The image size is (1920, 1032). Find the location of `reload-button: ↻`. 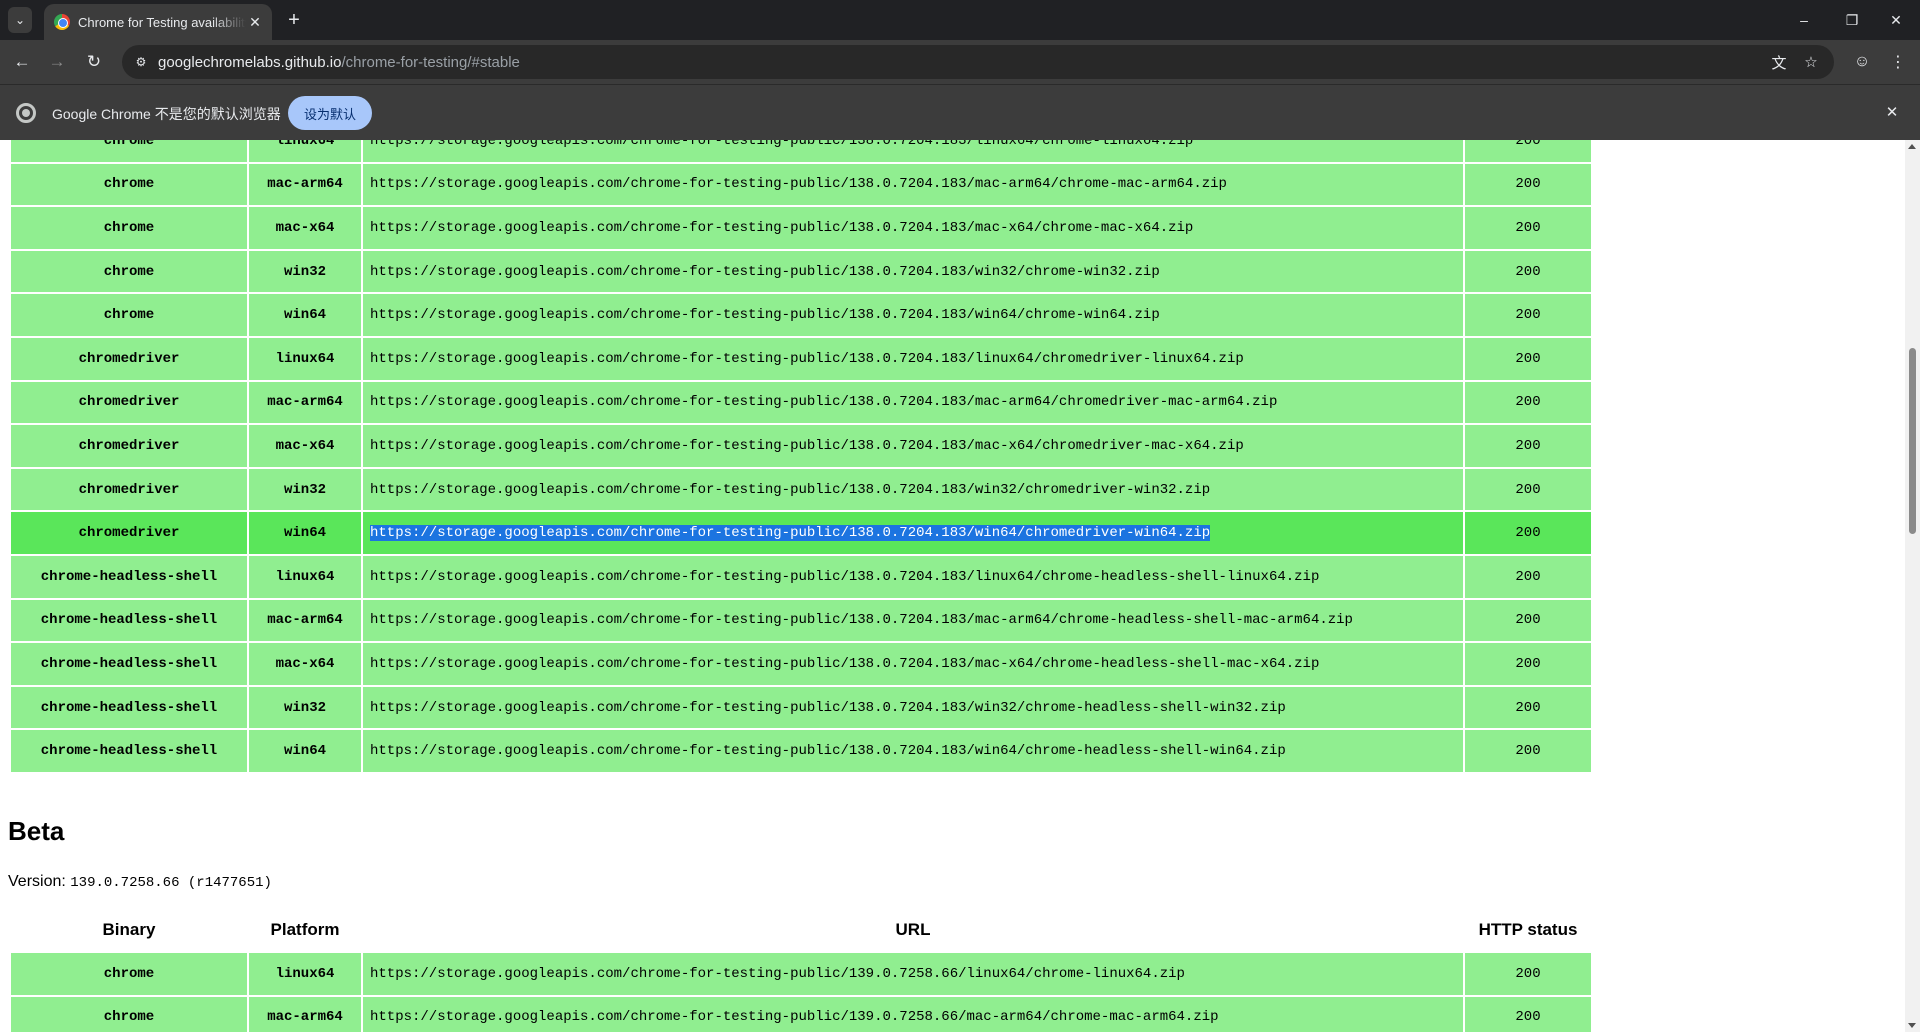

reload-button: ↻ is located at coordinates (94, 62).